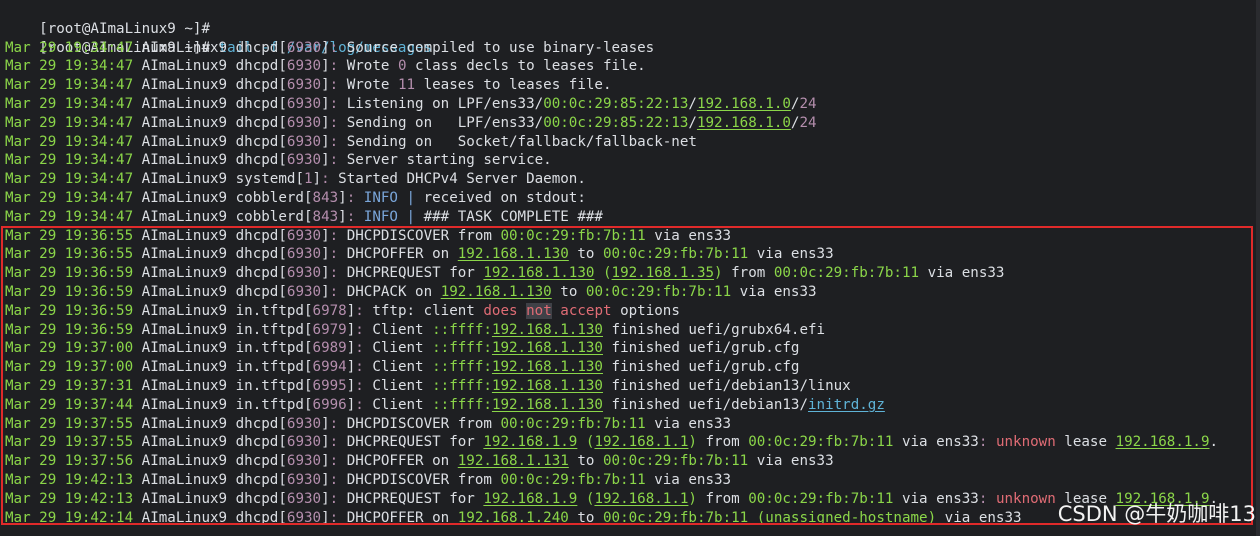 Image resolution: width=1260 pixels, height=536 pixels. What do you see at coordinates (329, 385) in the screenshot?
I see `log-pid: 6995` at bounding box center [329, 385].